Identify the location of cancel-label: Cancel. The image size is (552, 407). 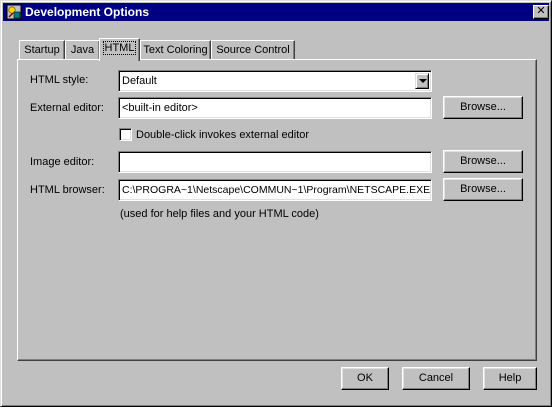
(436, 378).